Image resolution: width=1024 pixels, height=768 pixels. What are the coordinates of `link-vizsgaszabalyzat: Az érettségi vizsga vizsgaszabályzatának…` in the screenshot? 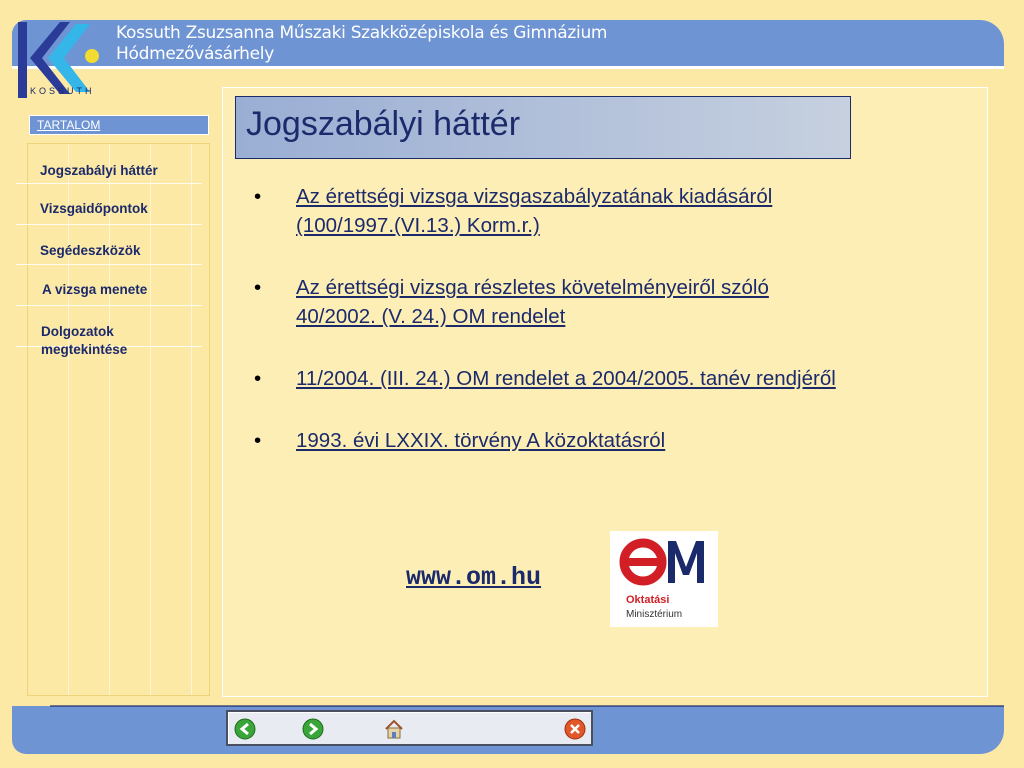 It's located at (536, 211).